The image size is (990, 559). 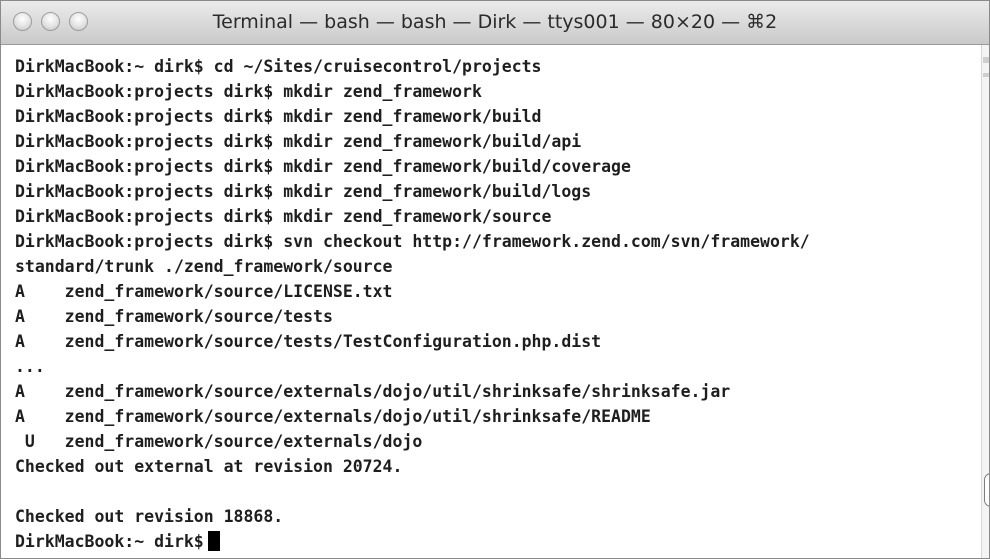 I want to click on text-cursor, so click(x=213, y=541).